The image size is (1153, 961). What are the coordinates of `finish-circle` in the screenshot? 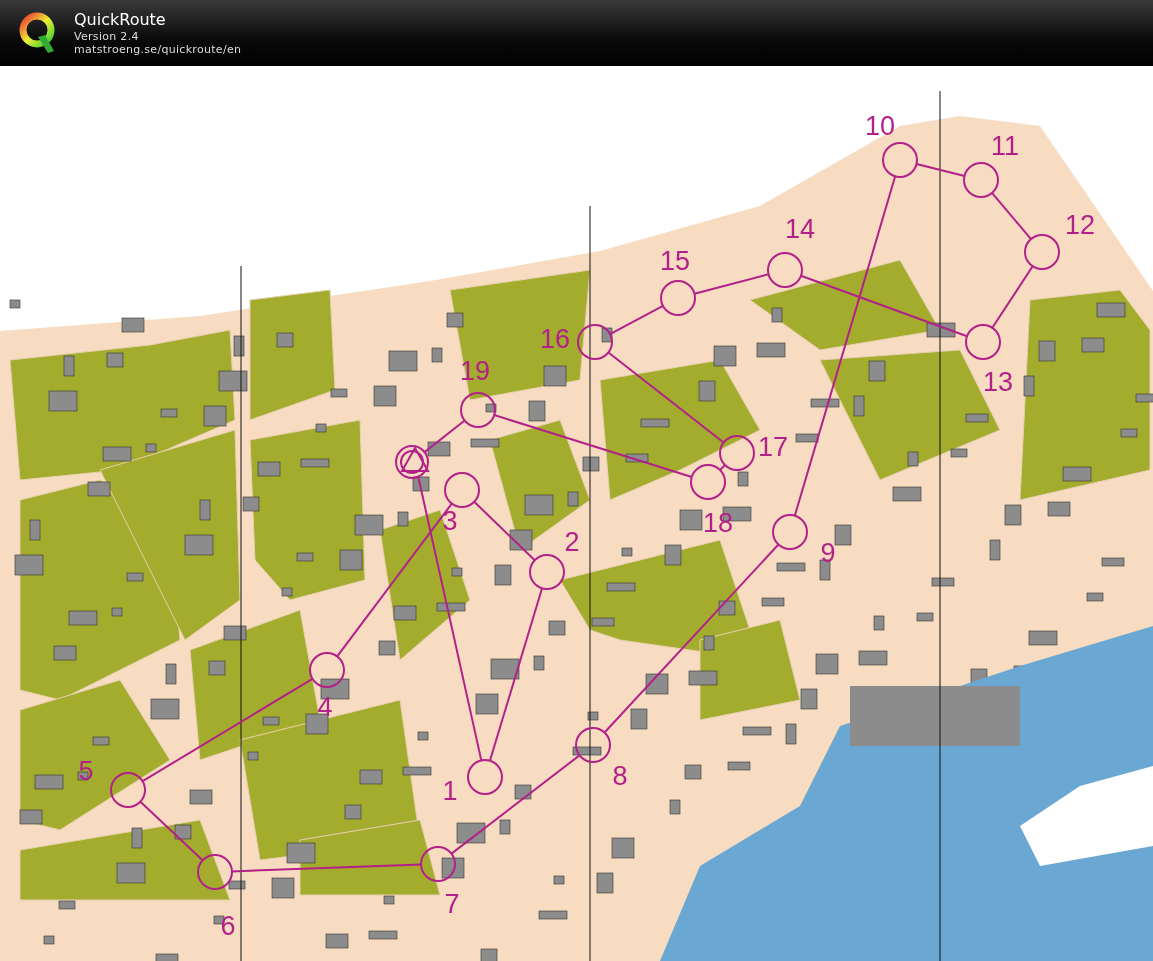 It's located at (412, 462).